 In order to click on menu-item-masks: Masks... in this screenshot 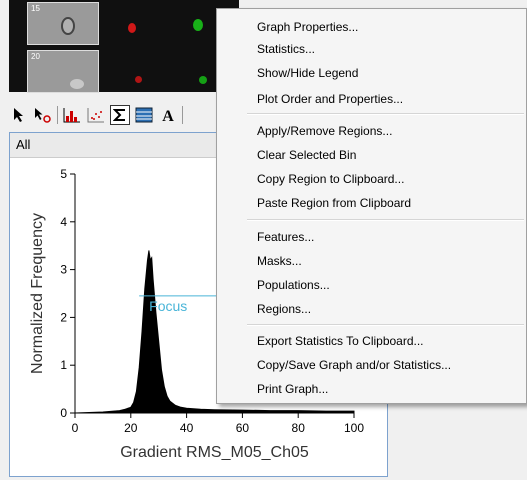, I will do `click(279, 261)`.